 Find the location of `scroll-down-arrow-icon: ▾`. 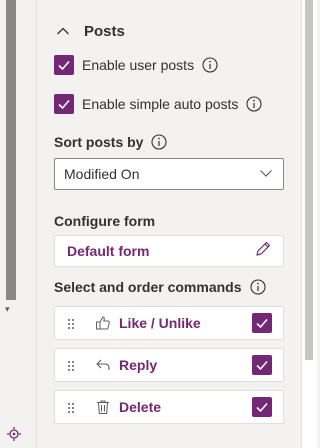

scroll-down-arrow-icon: ▾ is located at coordinates (7, 309).